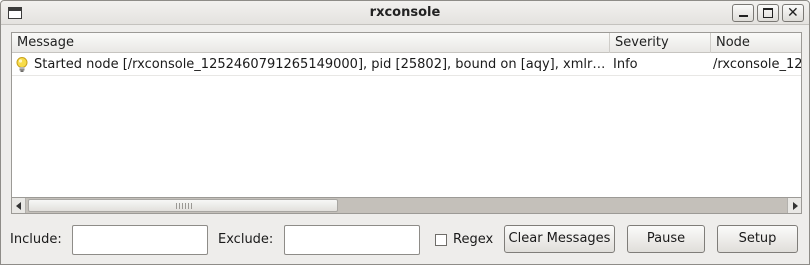 Image resolution: width=810 pixels, height=265 pixels. Describe the element at coordinates (757, 64) in the screenshot. I see `cell-node: /rxconsole_12` at that location.